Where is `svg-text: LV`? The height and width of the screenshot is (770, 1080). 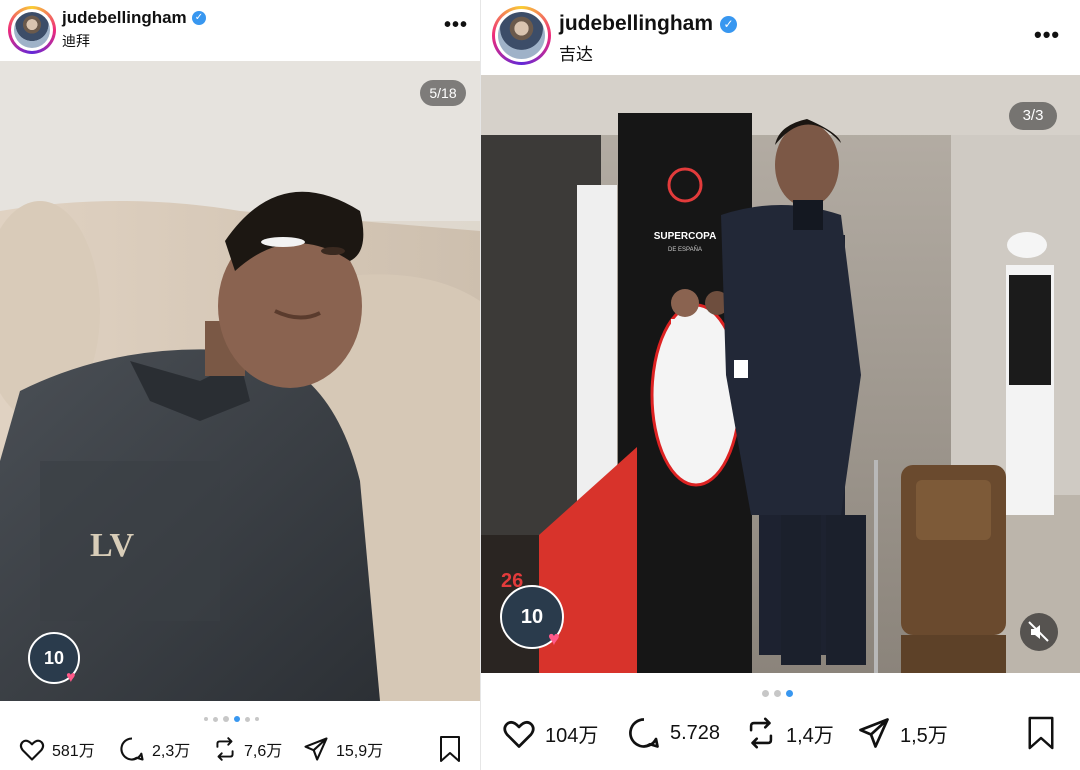
svg-text: LV is located at coordinates (112, 545).